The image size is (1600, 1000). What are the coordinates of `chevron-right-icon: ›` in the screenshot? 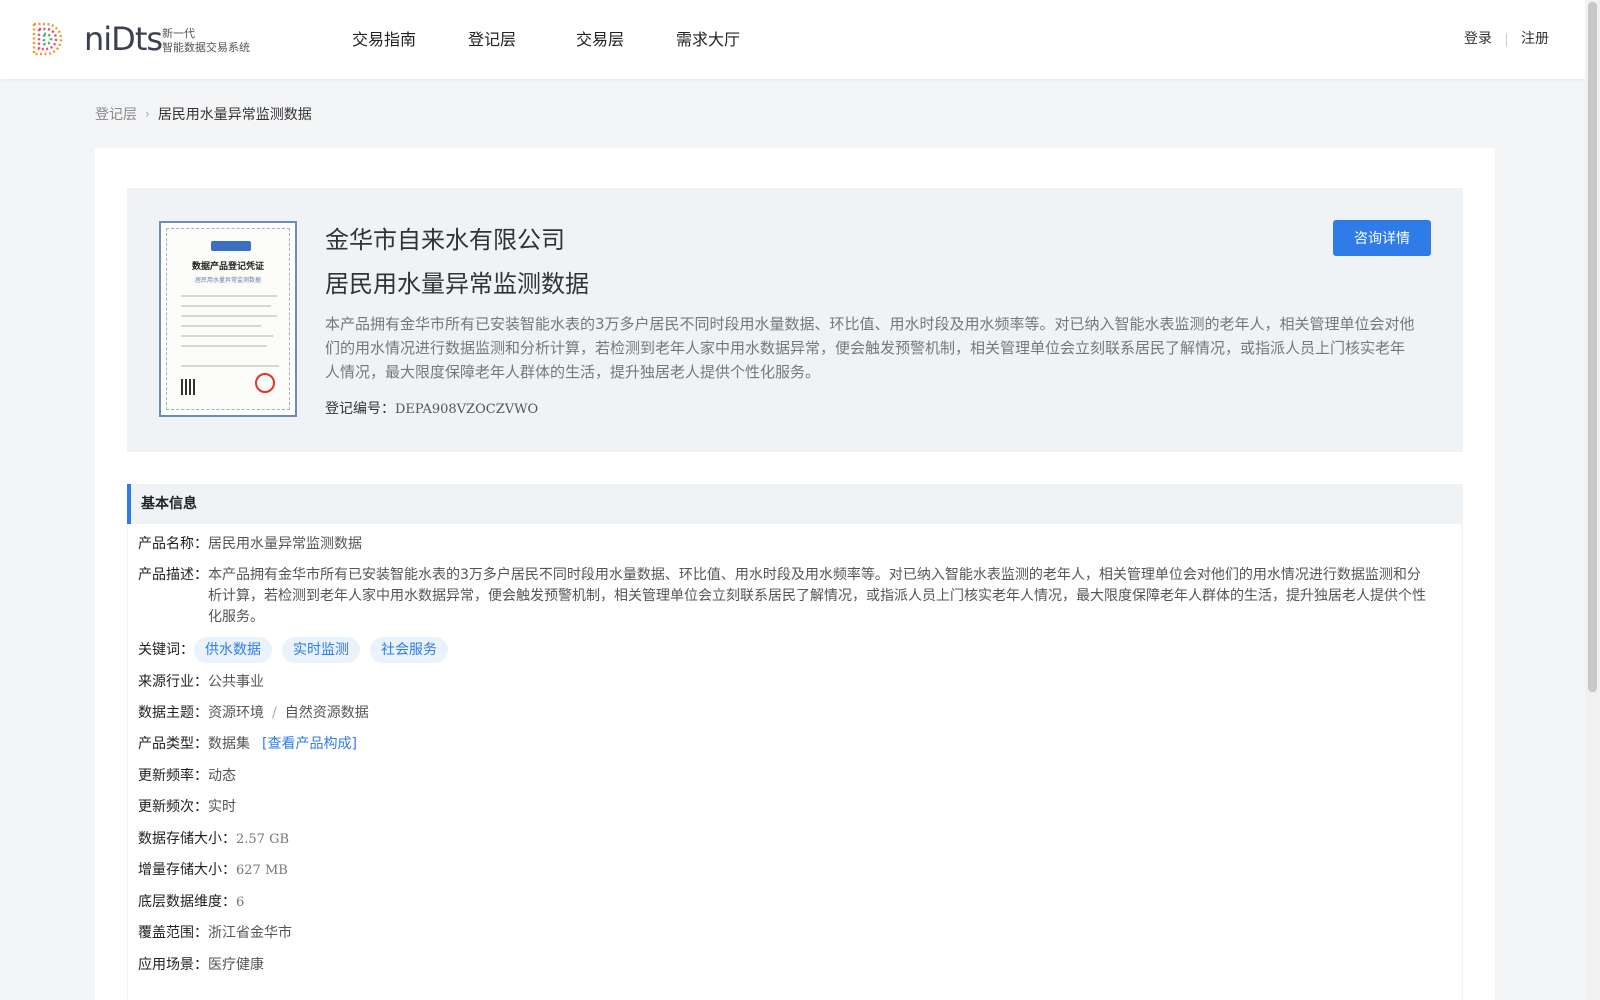 It's located at (147, 114).